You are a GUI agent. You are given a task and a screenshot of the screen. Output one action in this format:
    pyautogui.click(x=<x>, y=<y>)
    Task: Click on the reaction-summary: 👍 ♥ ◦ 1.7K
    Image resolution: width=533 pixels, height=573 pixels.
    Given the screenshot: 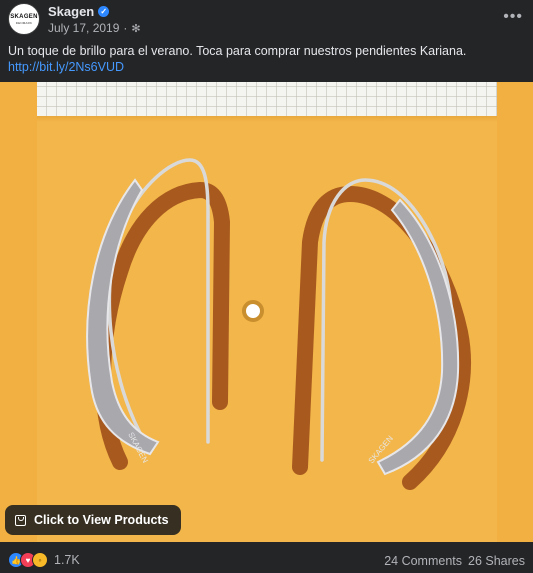 What is the action you would take?
    pyautogui.click(x=44, y=560)
    